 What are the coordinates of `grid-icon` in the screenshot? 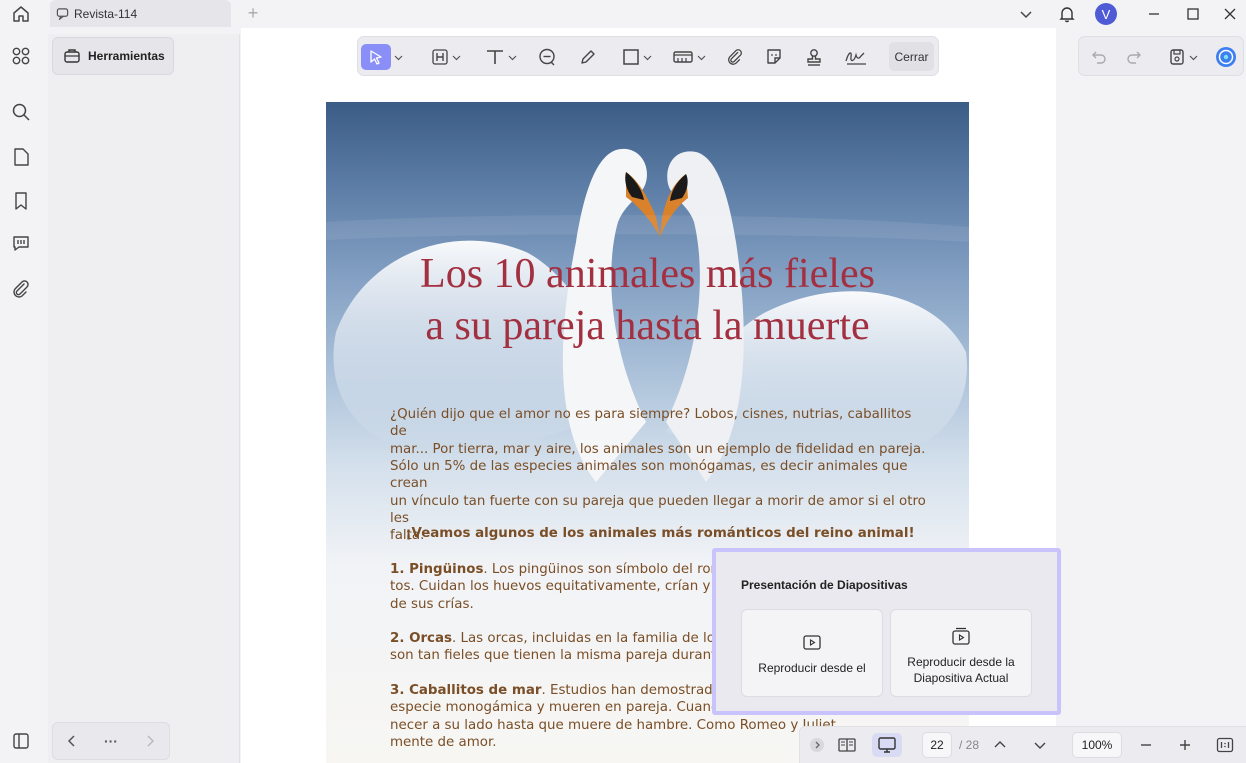 It's located at (21, 56).